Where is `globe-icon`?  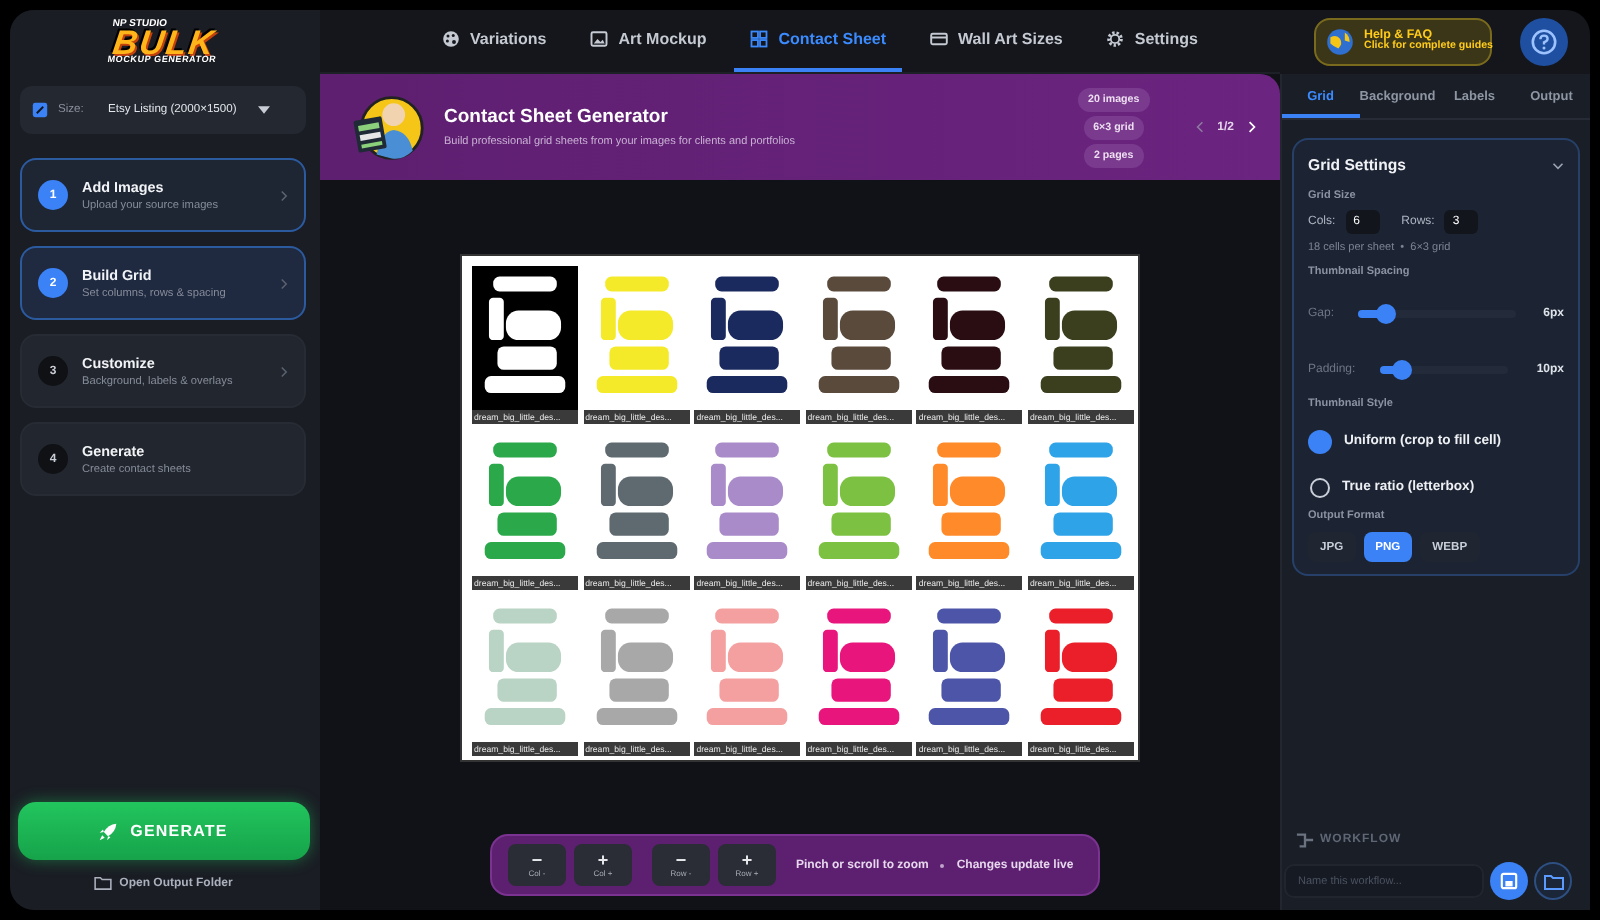
globe-icon is located at coordinates (1340, 42).